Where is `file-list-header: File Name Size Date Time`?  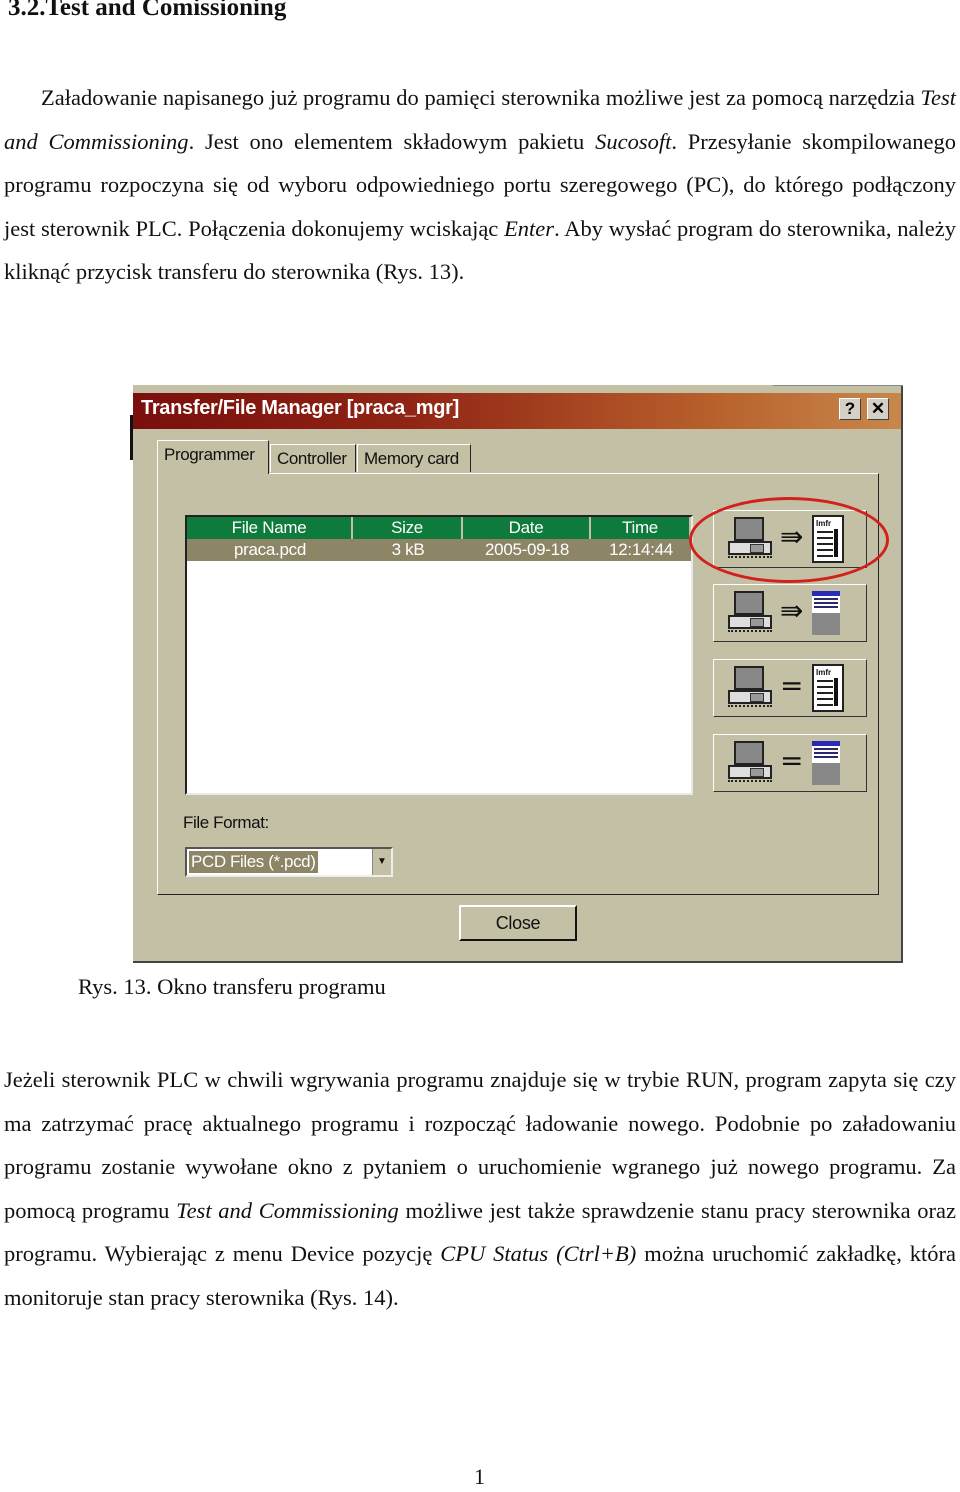
file-list-header: File Name Size Date Time is located at coordinates (439, 528).